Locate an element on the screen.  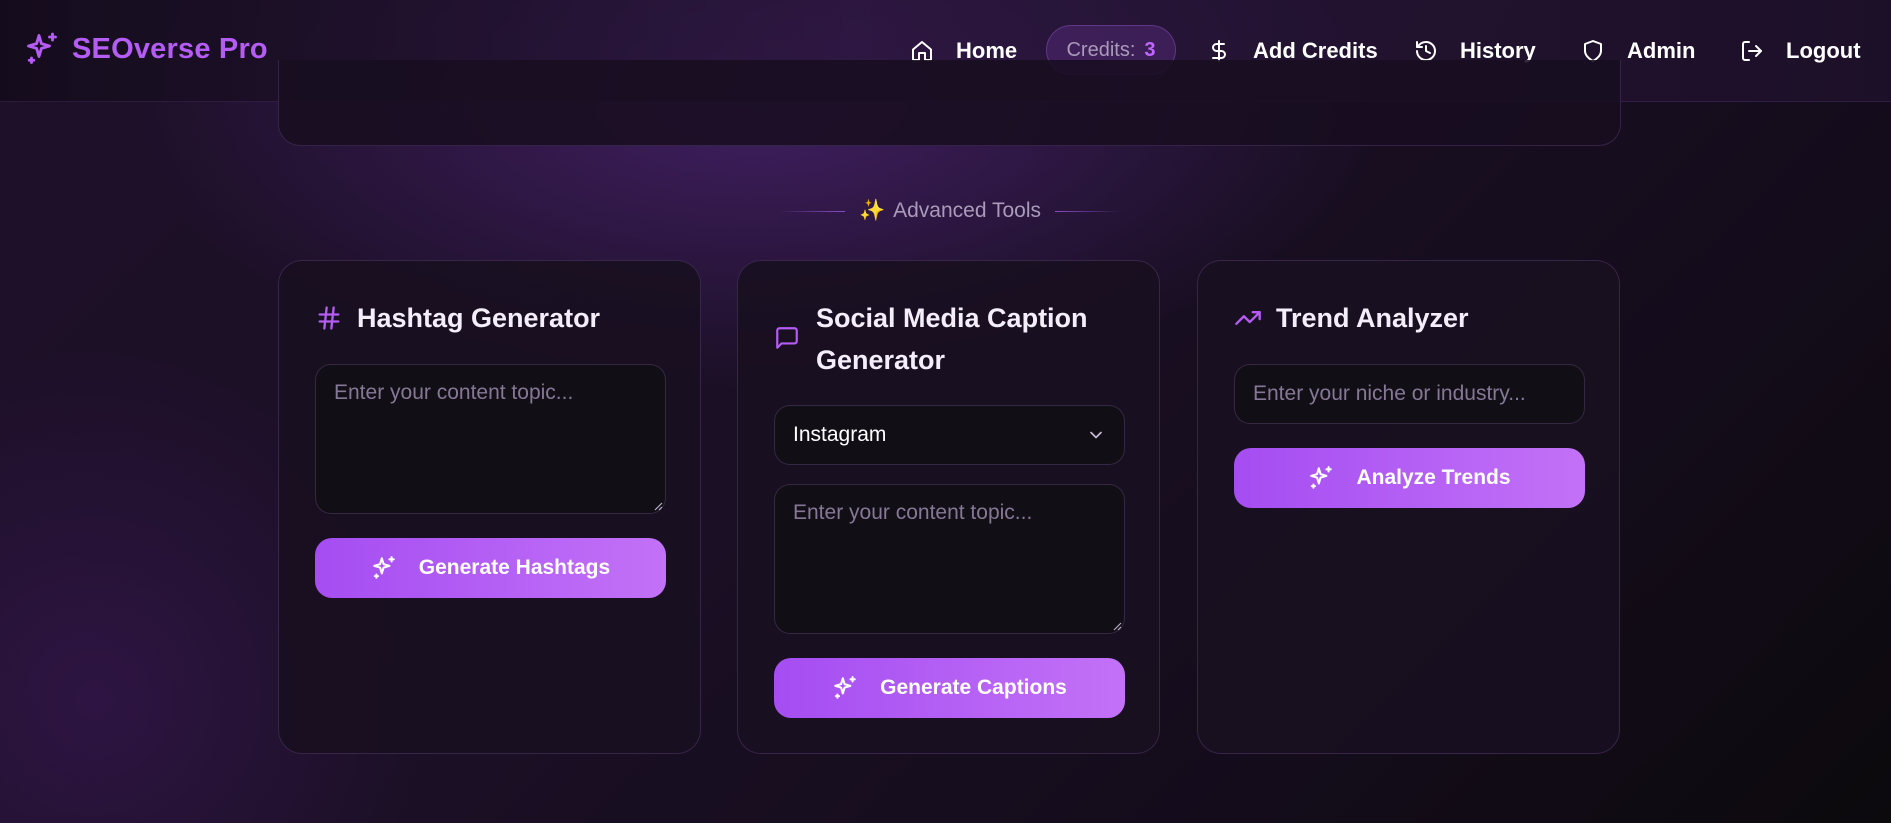
divider-line-left is located at coordinates (811, 211).